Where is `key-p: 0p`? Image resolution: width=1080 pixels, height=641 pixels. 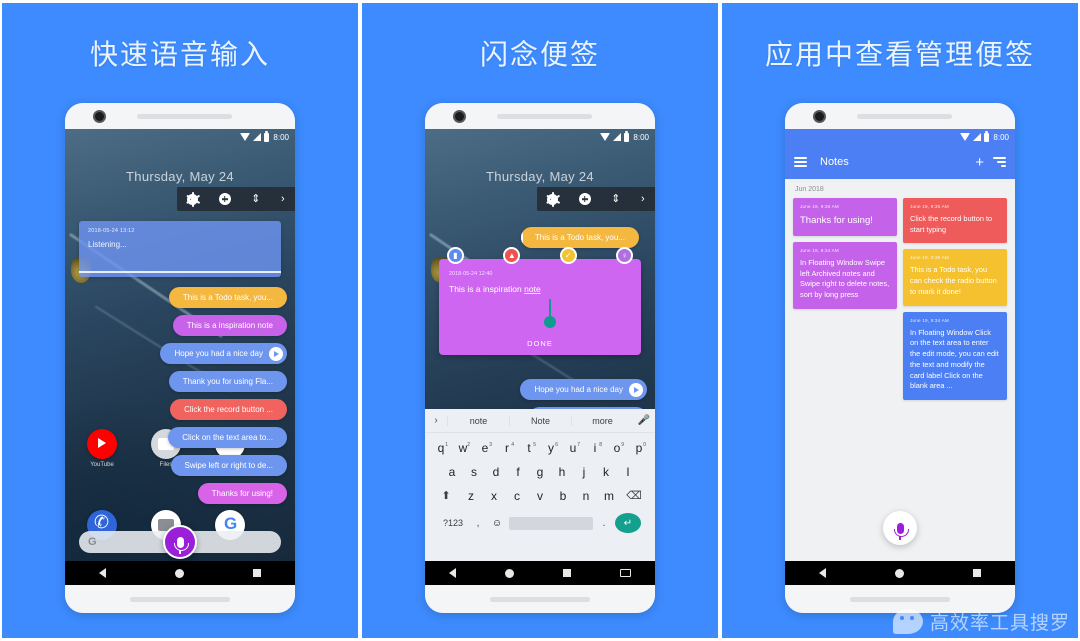 key-p: 0p is located at coordinates (639, 448).